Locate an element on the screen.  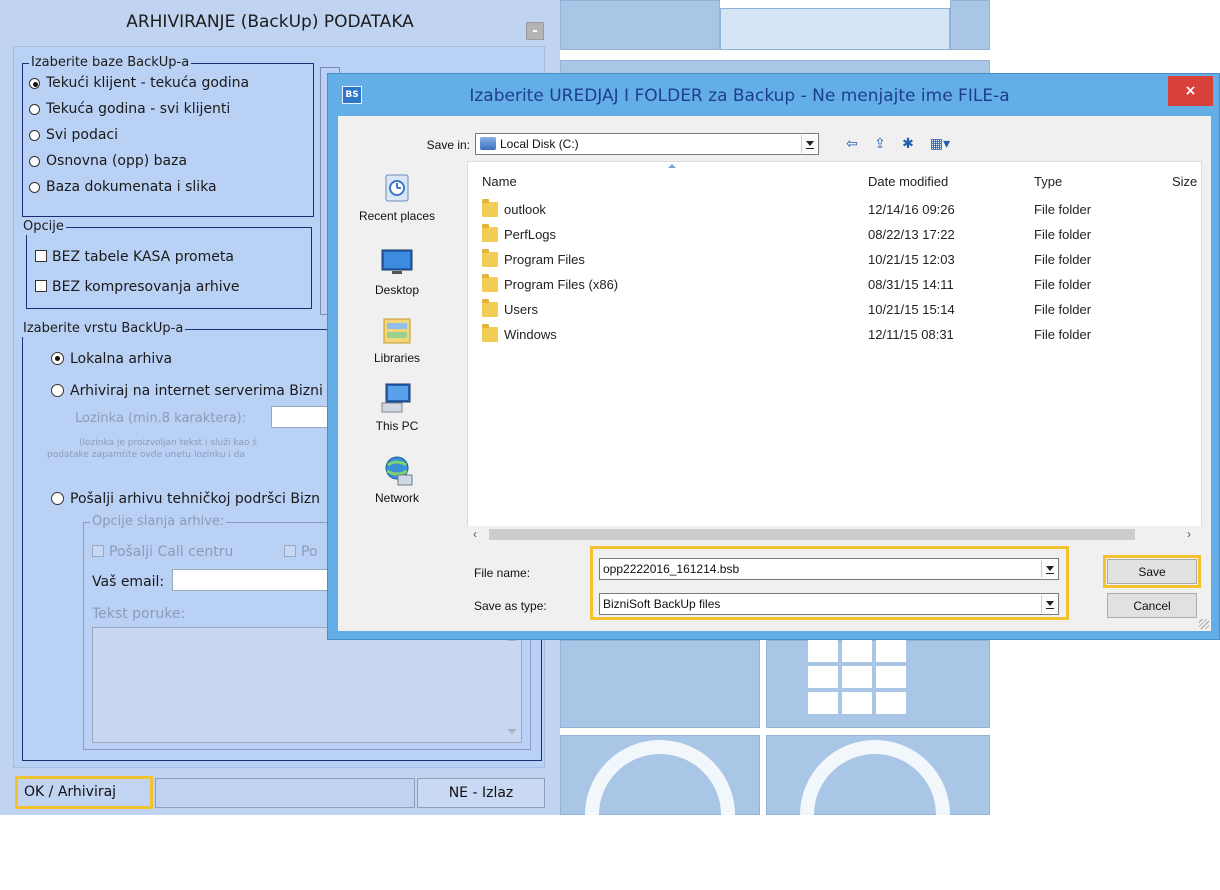
place-recent: Recent places is located at coordinates (397, 197).